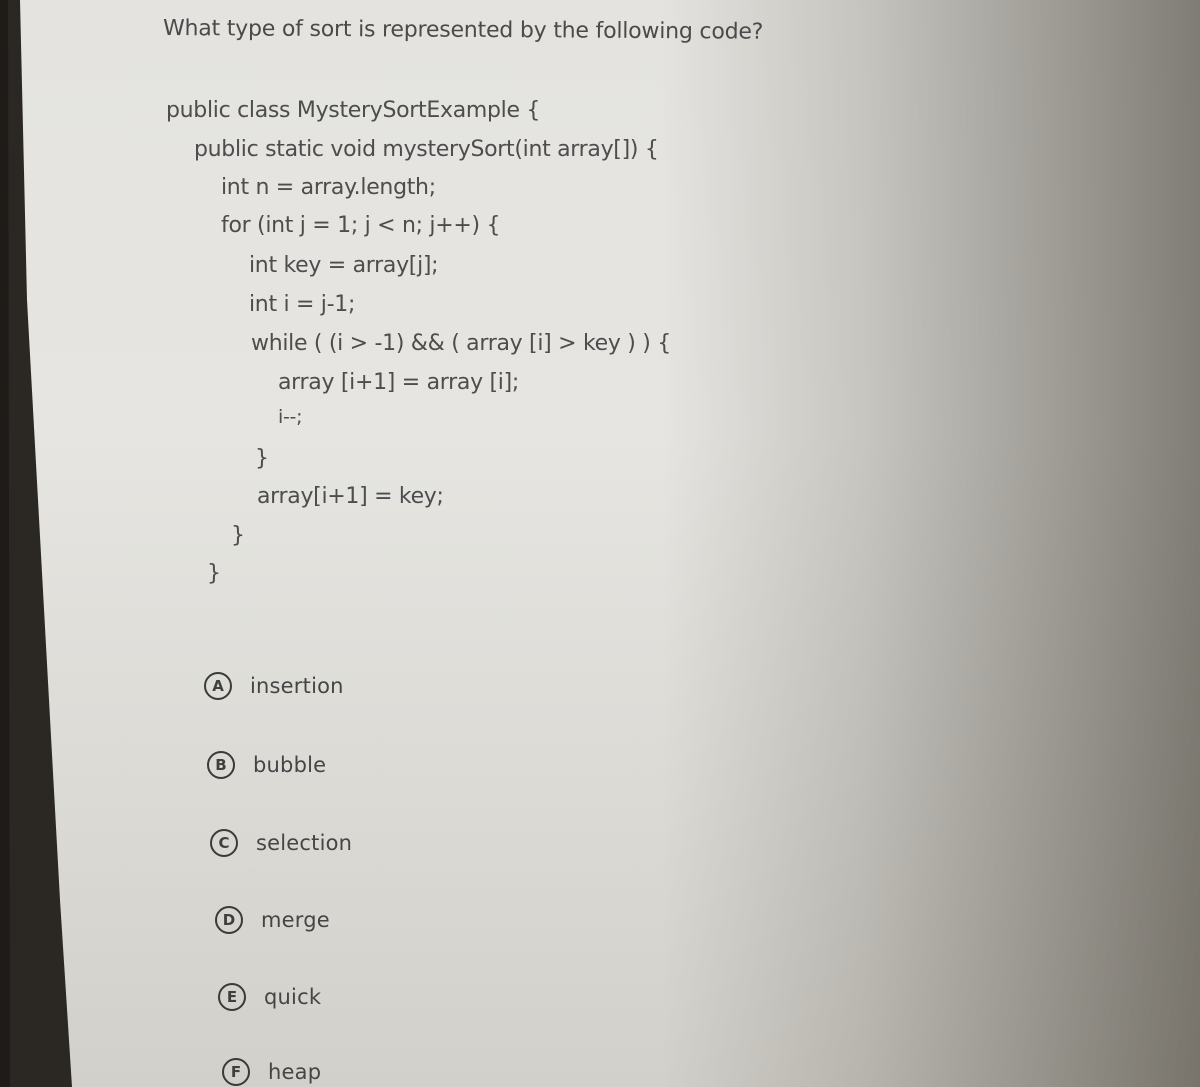  What do you see at coordinates (236, 1072) in the screenshot?
I see `option-letter-badge: F` at bounding box center [236, 1072].